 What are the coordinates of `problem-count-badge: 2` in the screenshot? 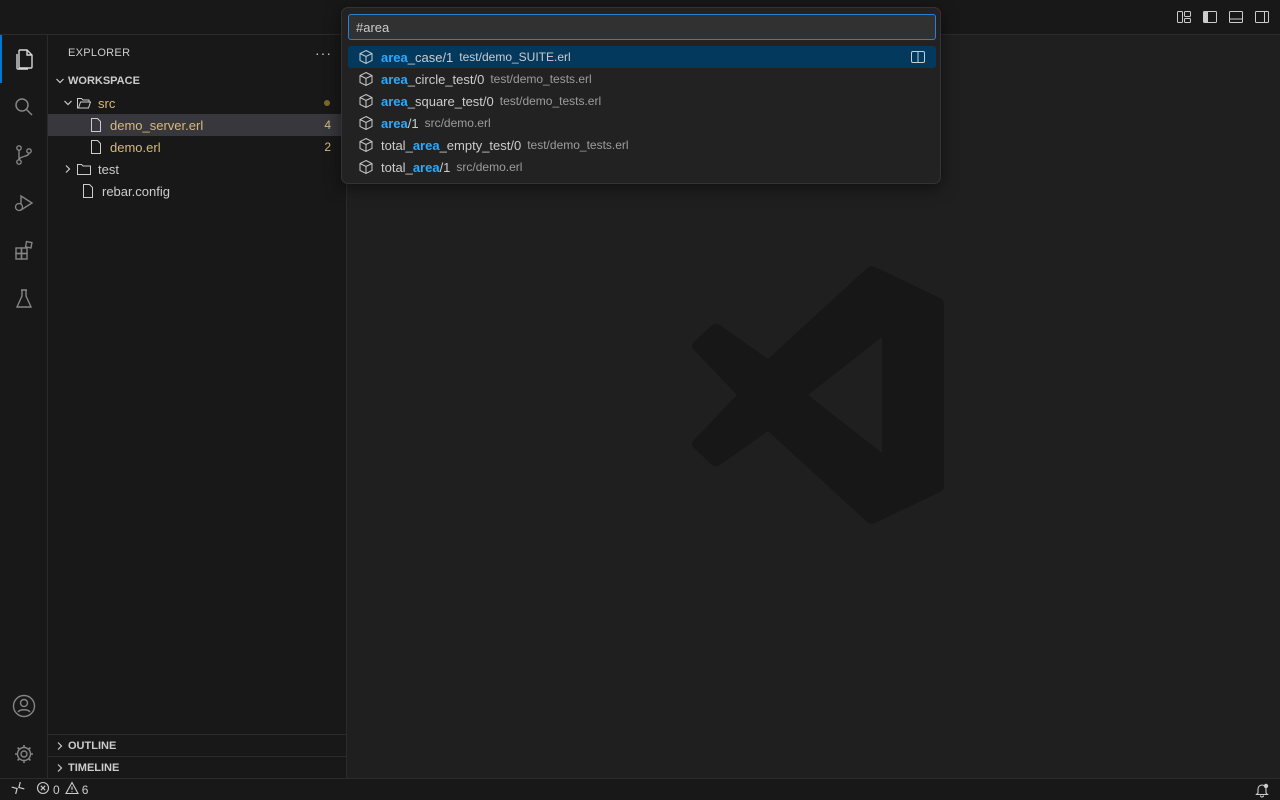 It's located at (327, 147).